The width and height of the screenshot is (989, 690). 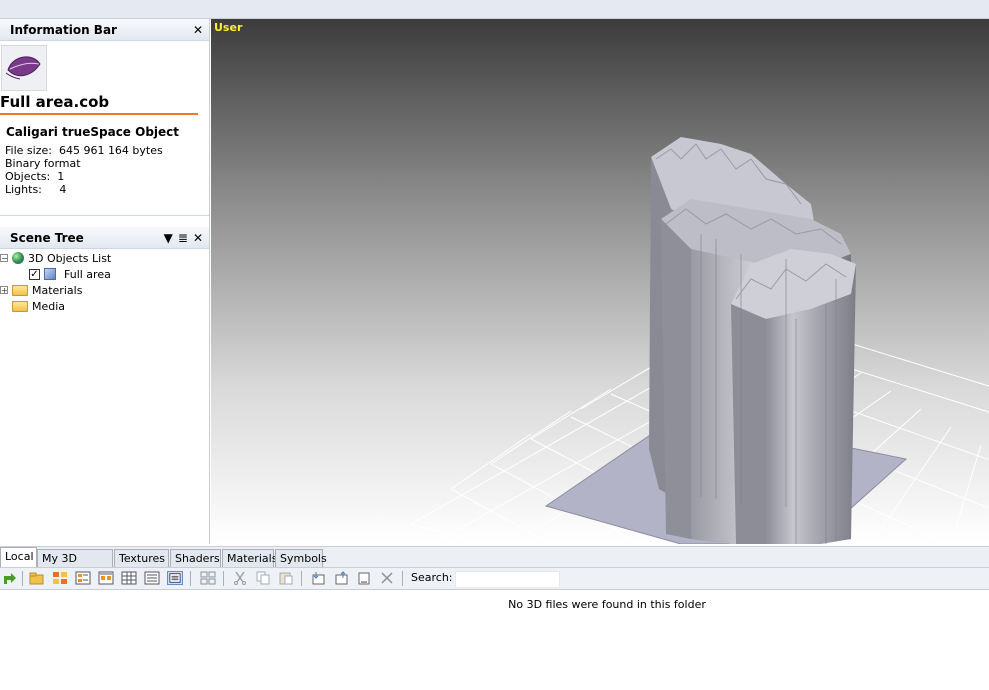 I want to click on tab-local: Local, so click(x=18, y=557).